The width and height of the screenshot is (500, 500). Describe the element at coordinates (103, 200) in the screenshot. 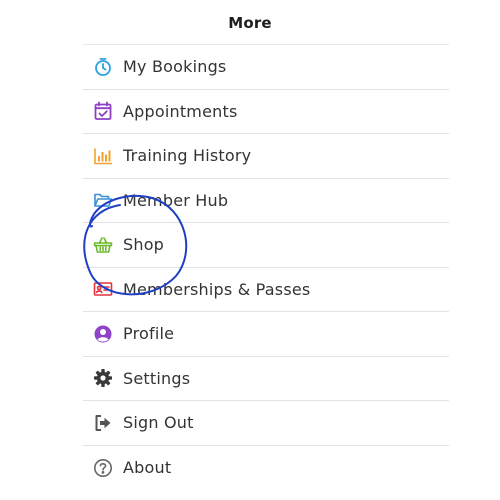

I see `folder-open-icon` at that location.